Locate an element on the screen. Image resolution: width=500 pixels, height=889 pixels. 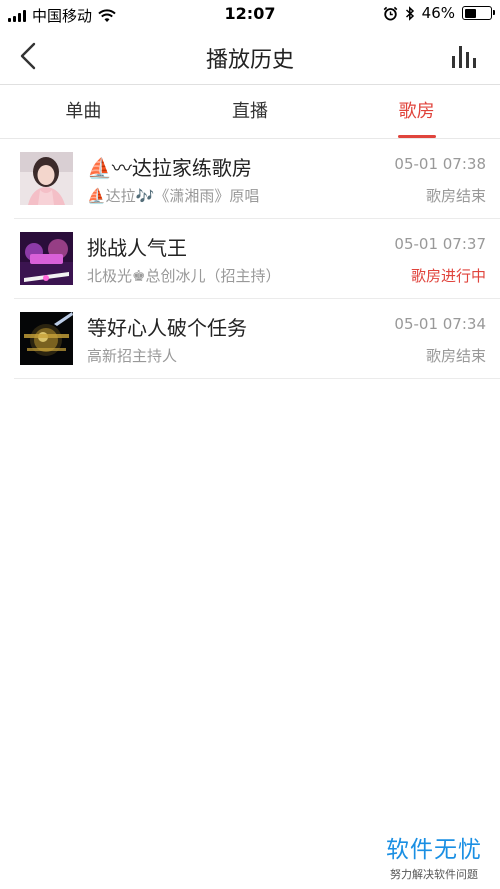
status-right: 46% is located at coordinates (439, 13).